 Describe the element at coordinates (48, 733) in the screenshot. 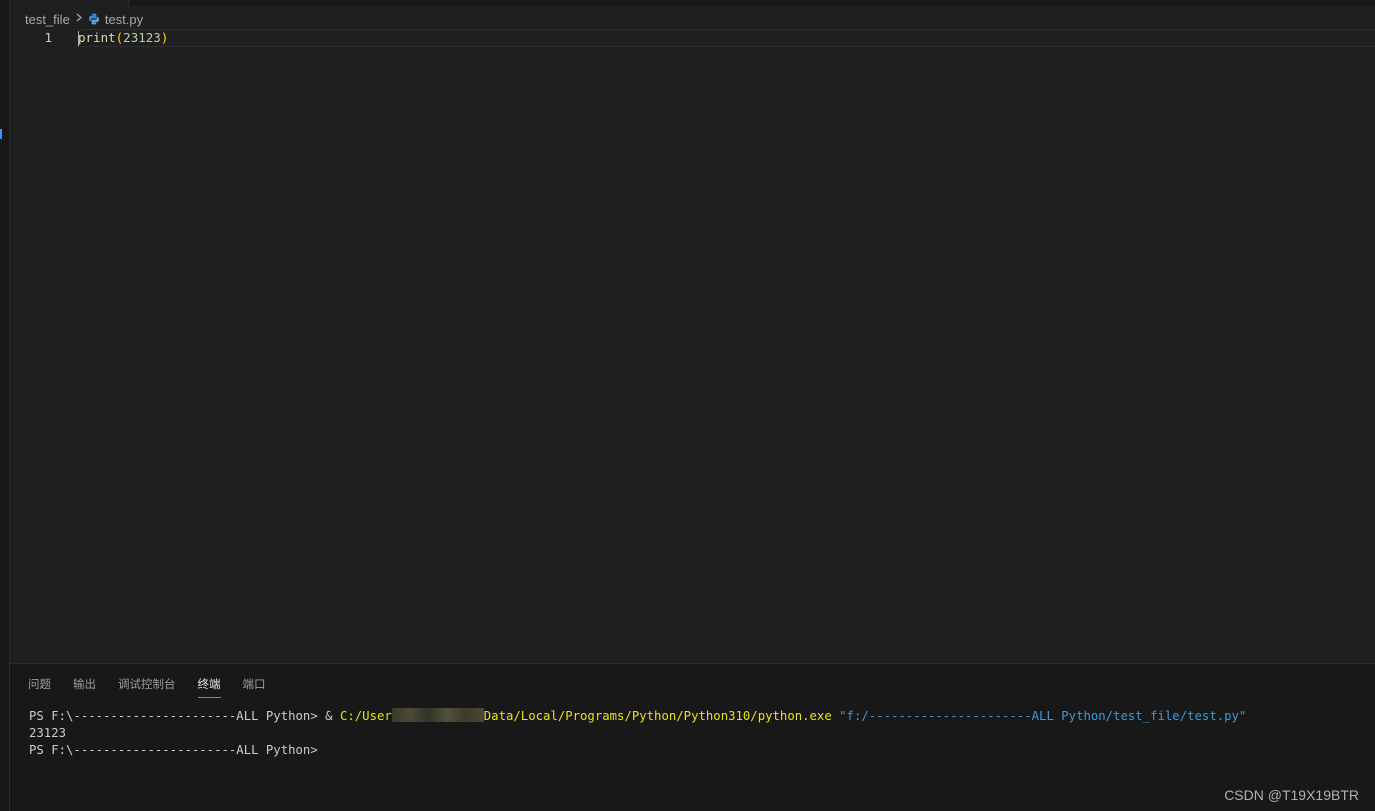

I see `terminal-line-output: 23123` at that location.